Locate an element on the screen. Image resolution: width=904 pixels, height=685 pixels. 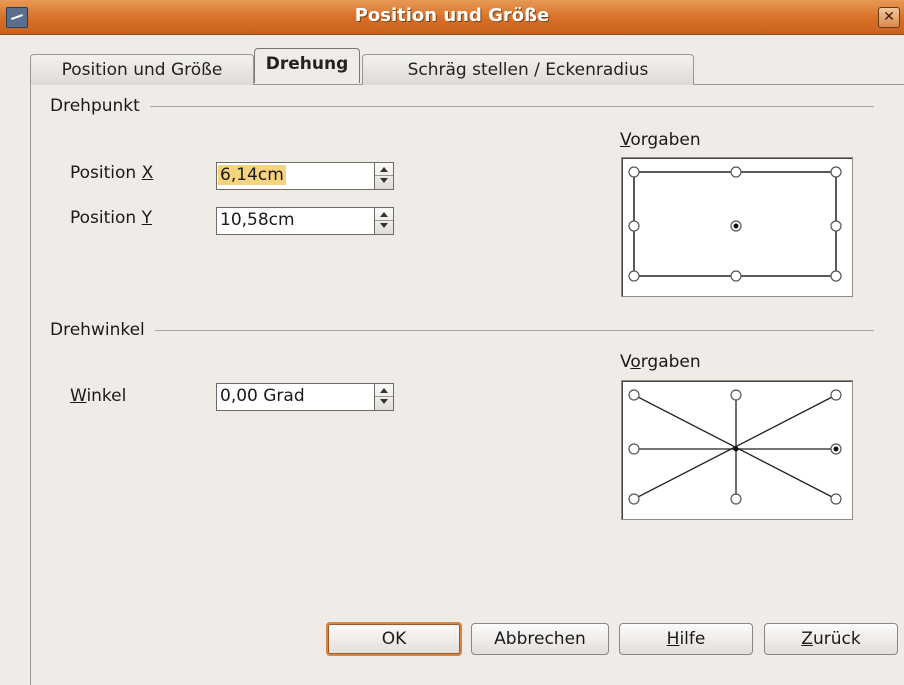
center-dot is located at coordinates (736, 449).